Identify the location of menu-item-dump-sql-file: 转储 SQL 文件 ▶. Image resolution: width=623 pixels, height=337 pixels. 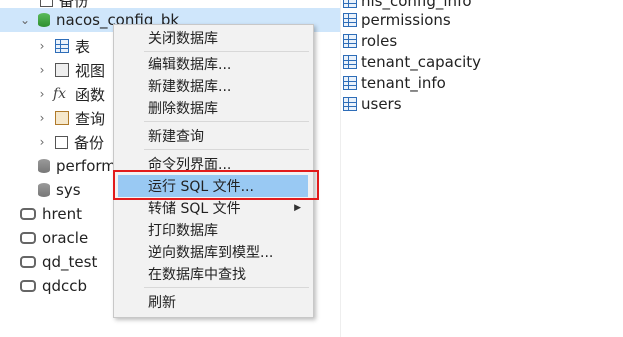
(213, 208).